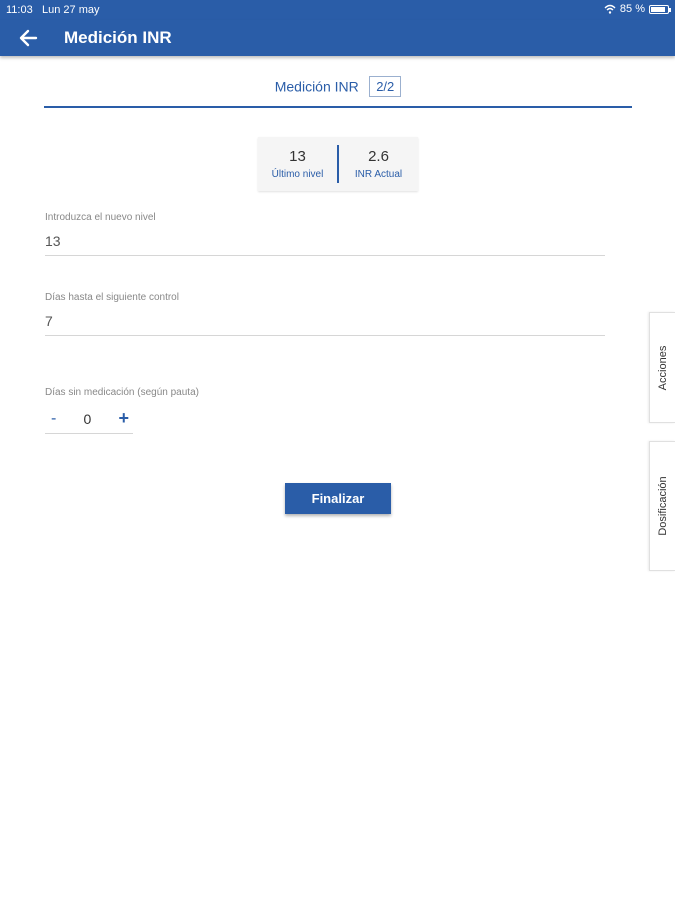 This screenshot has height=900, width=675. What do you see at coordinates (337, 10) in the screenshot?
I see `status-bar: 11:03 Lun 27 may 85 %` at bounding box center [337, 10].